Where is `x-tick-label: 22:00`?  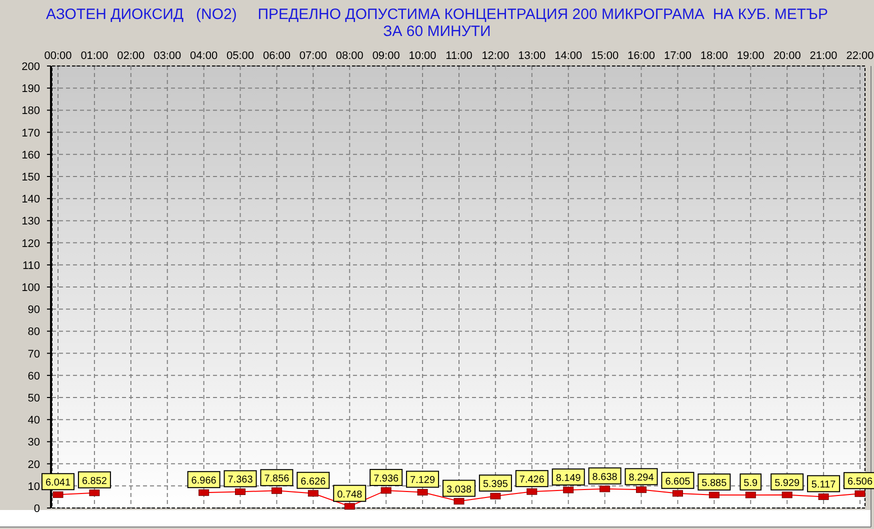
x-tick-label: 22:00 is located at coordinates (860, 56).